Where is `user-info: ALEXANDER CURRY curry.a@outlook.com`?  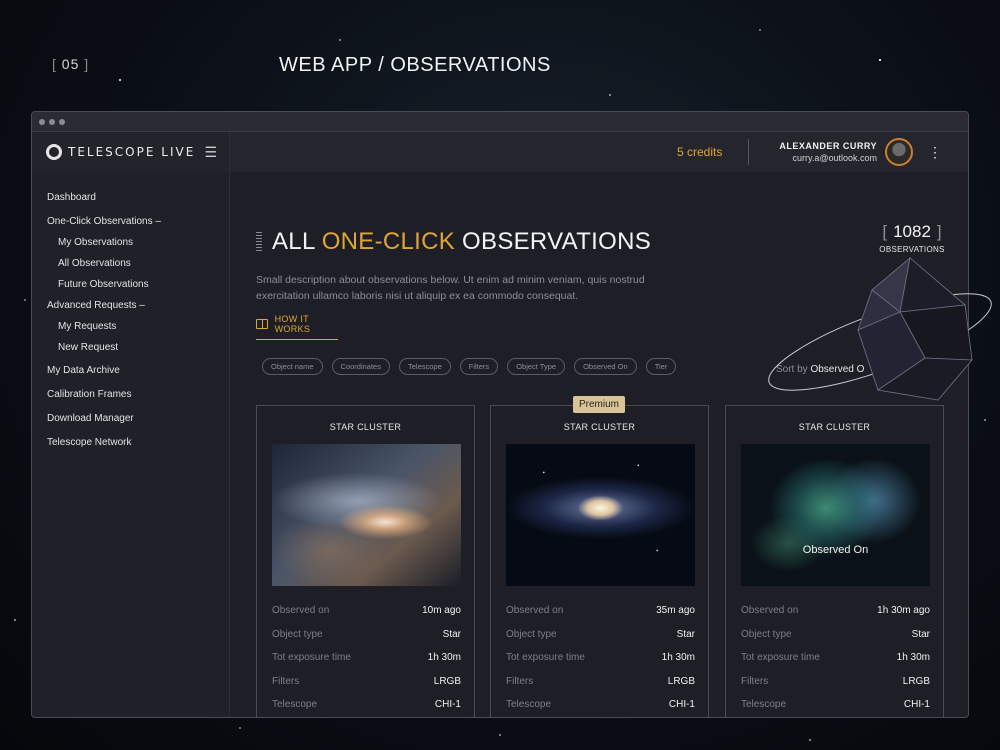 user-info: ALEXANDER CURRY curry.a@outlook.com is located at coordinates (828, 152).